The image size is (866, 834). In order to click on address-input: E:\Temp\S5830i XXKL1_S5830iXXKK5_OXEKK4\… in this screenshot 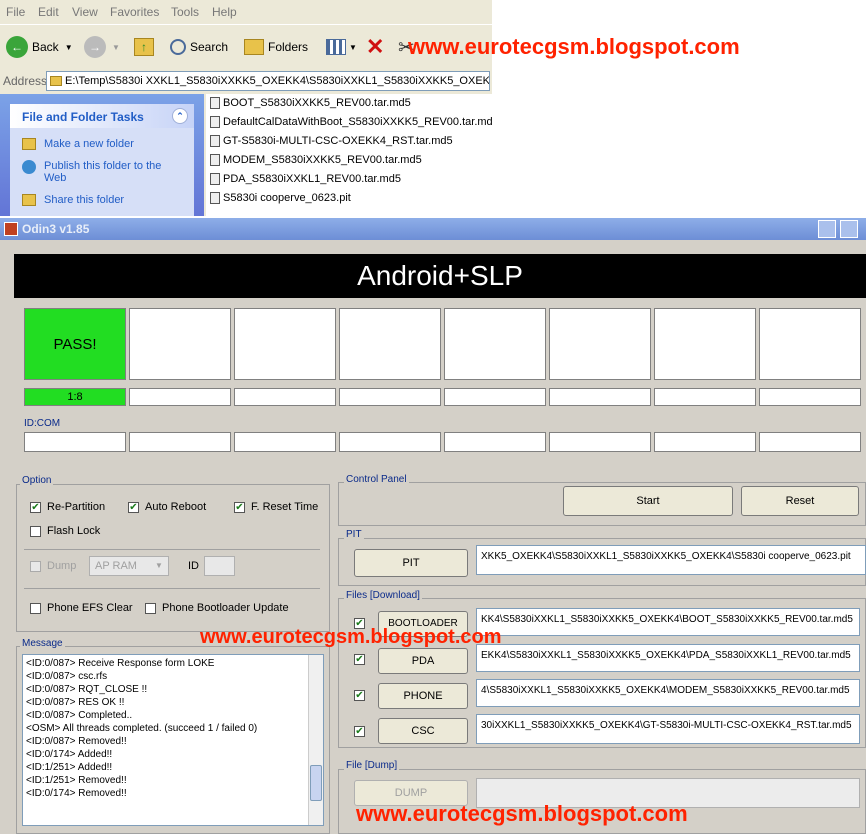, I will do `click(268, 81)`.